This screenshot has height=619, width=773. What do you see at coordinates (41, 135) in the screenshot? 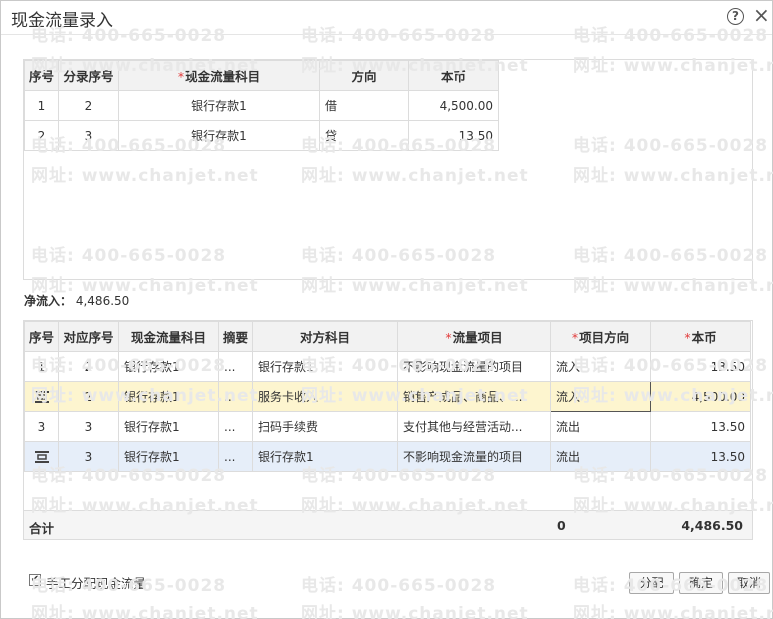
I see `cell-seq: 2` at bounding box center [41, 135].